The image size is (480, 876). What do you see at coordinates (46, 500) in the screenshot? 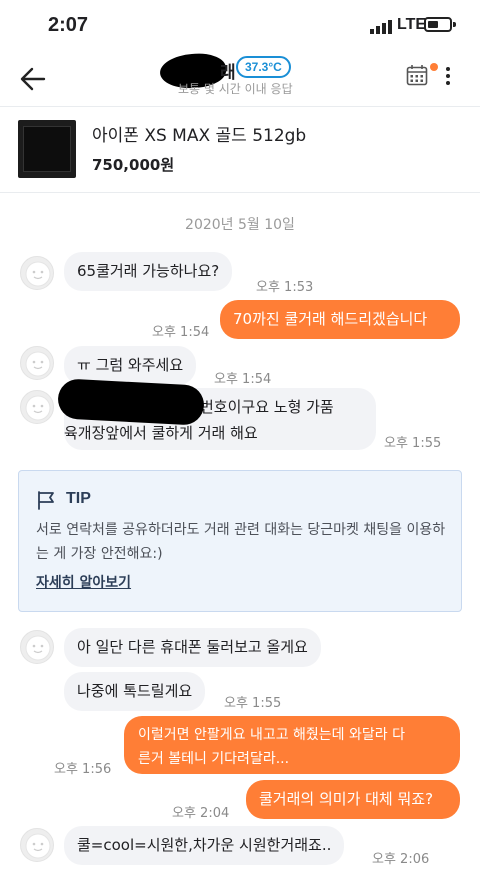
I see `flag-icon` at bounding box center [46, 500].